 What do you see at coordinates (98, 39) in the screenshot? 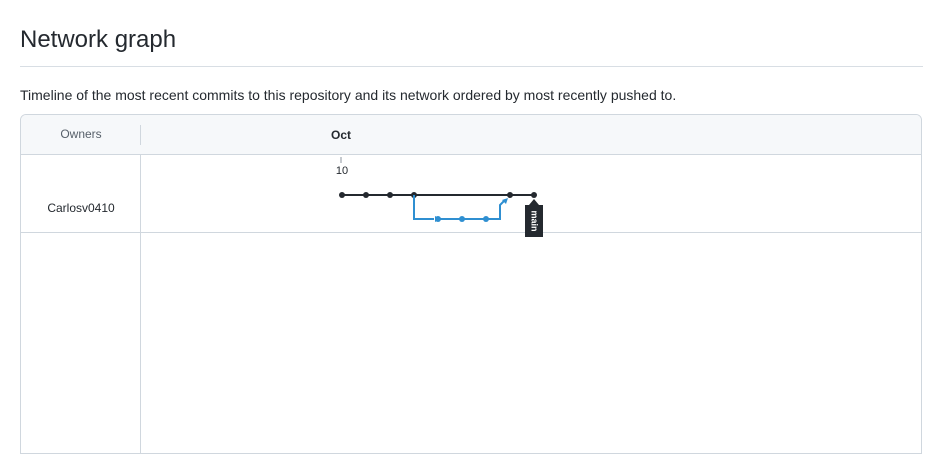
I see `page-title: Network graph` at bounding box center [98, 39].